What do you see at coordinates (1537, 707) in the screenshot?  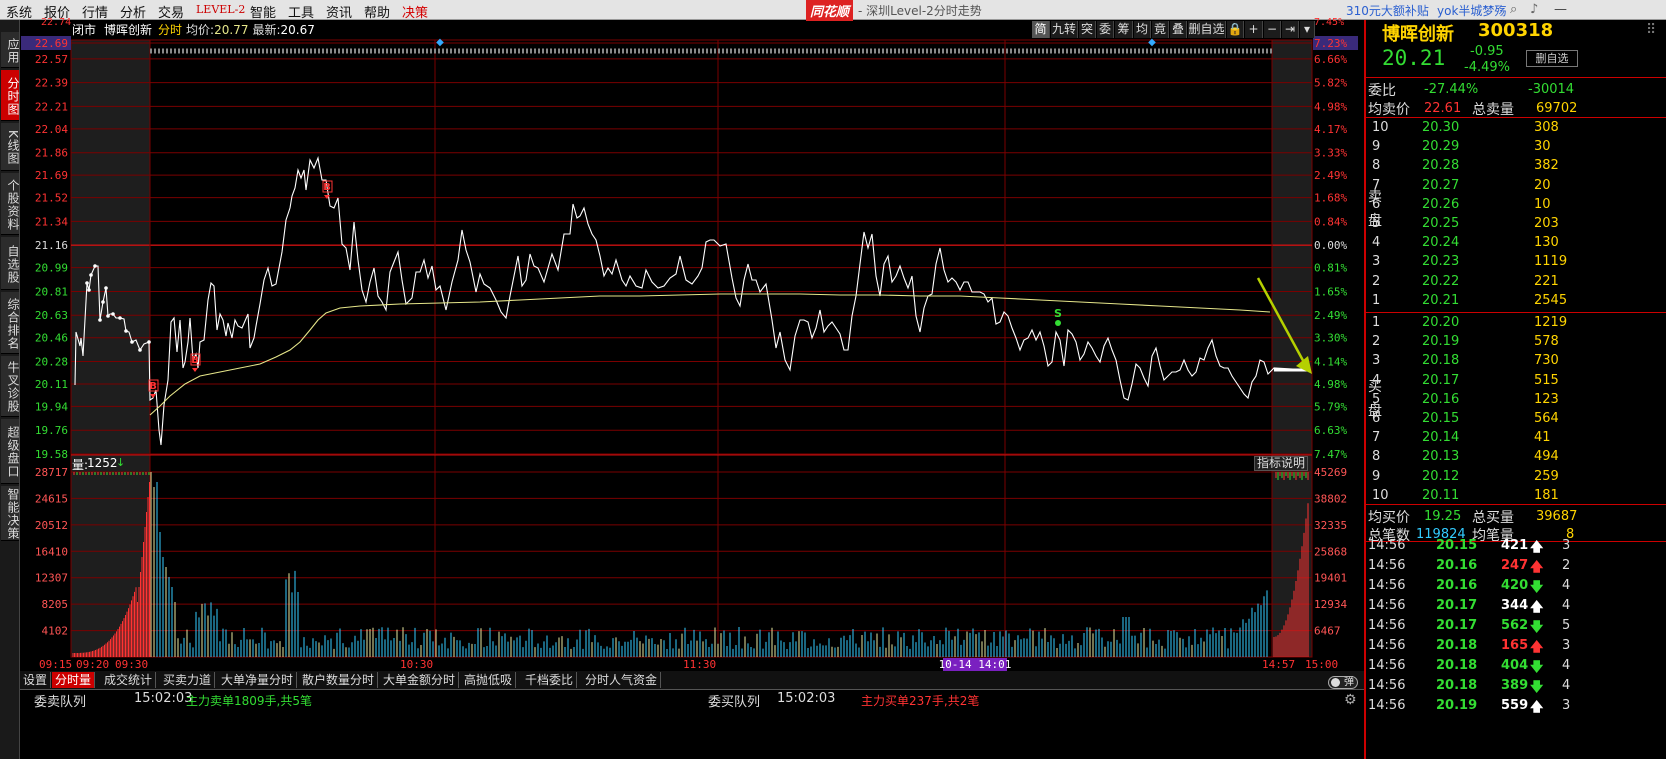 I see `arrow-up-icon: 🡅` at bounding box center [1537, 707].